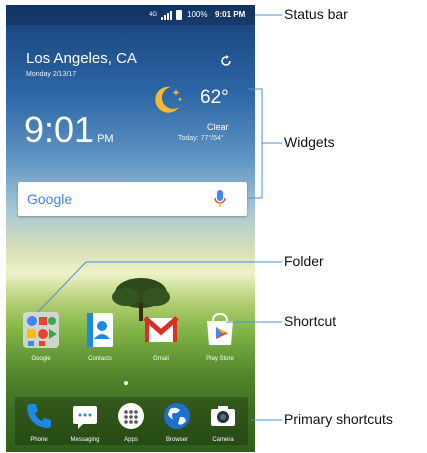 The image size is (427, 453). I want to click on moon-stars-icon, so click(169, 99).